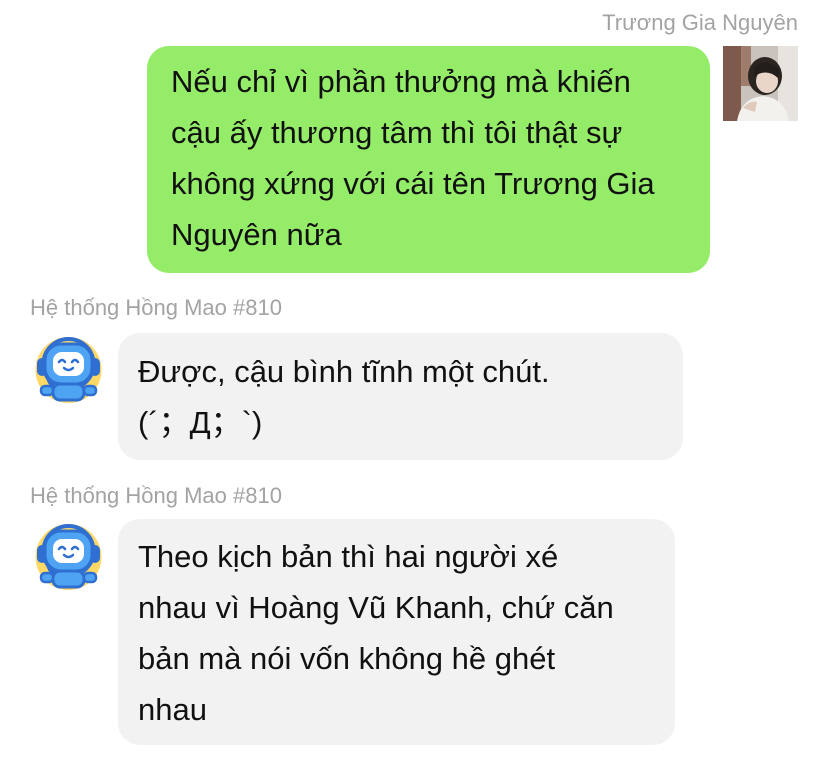 This screenshot has height=763, width=828. What do you see at coordinates (172, 709) in the screenshot?
I see `message-line: nhau` at bounding box center [172, 709].